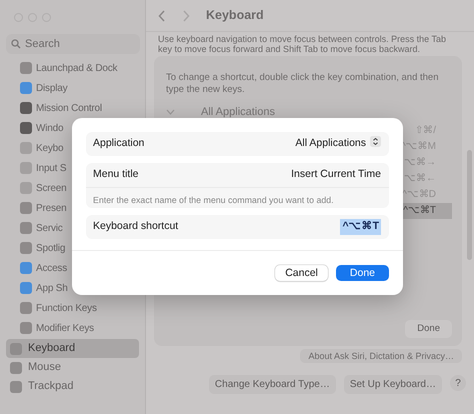  Describe the element at coordinates (72, 367) in the screenshot. I see `sidebar-item: Mouse` at that location.